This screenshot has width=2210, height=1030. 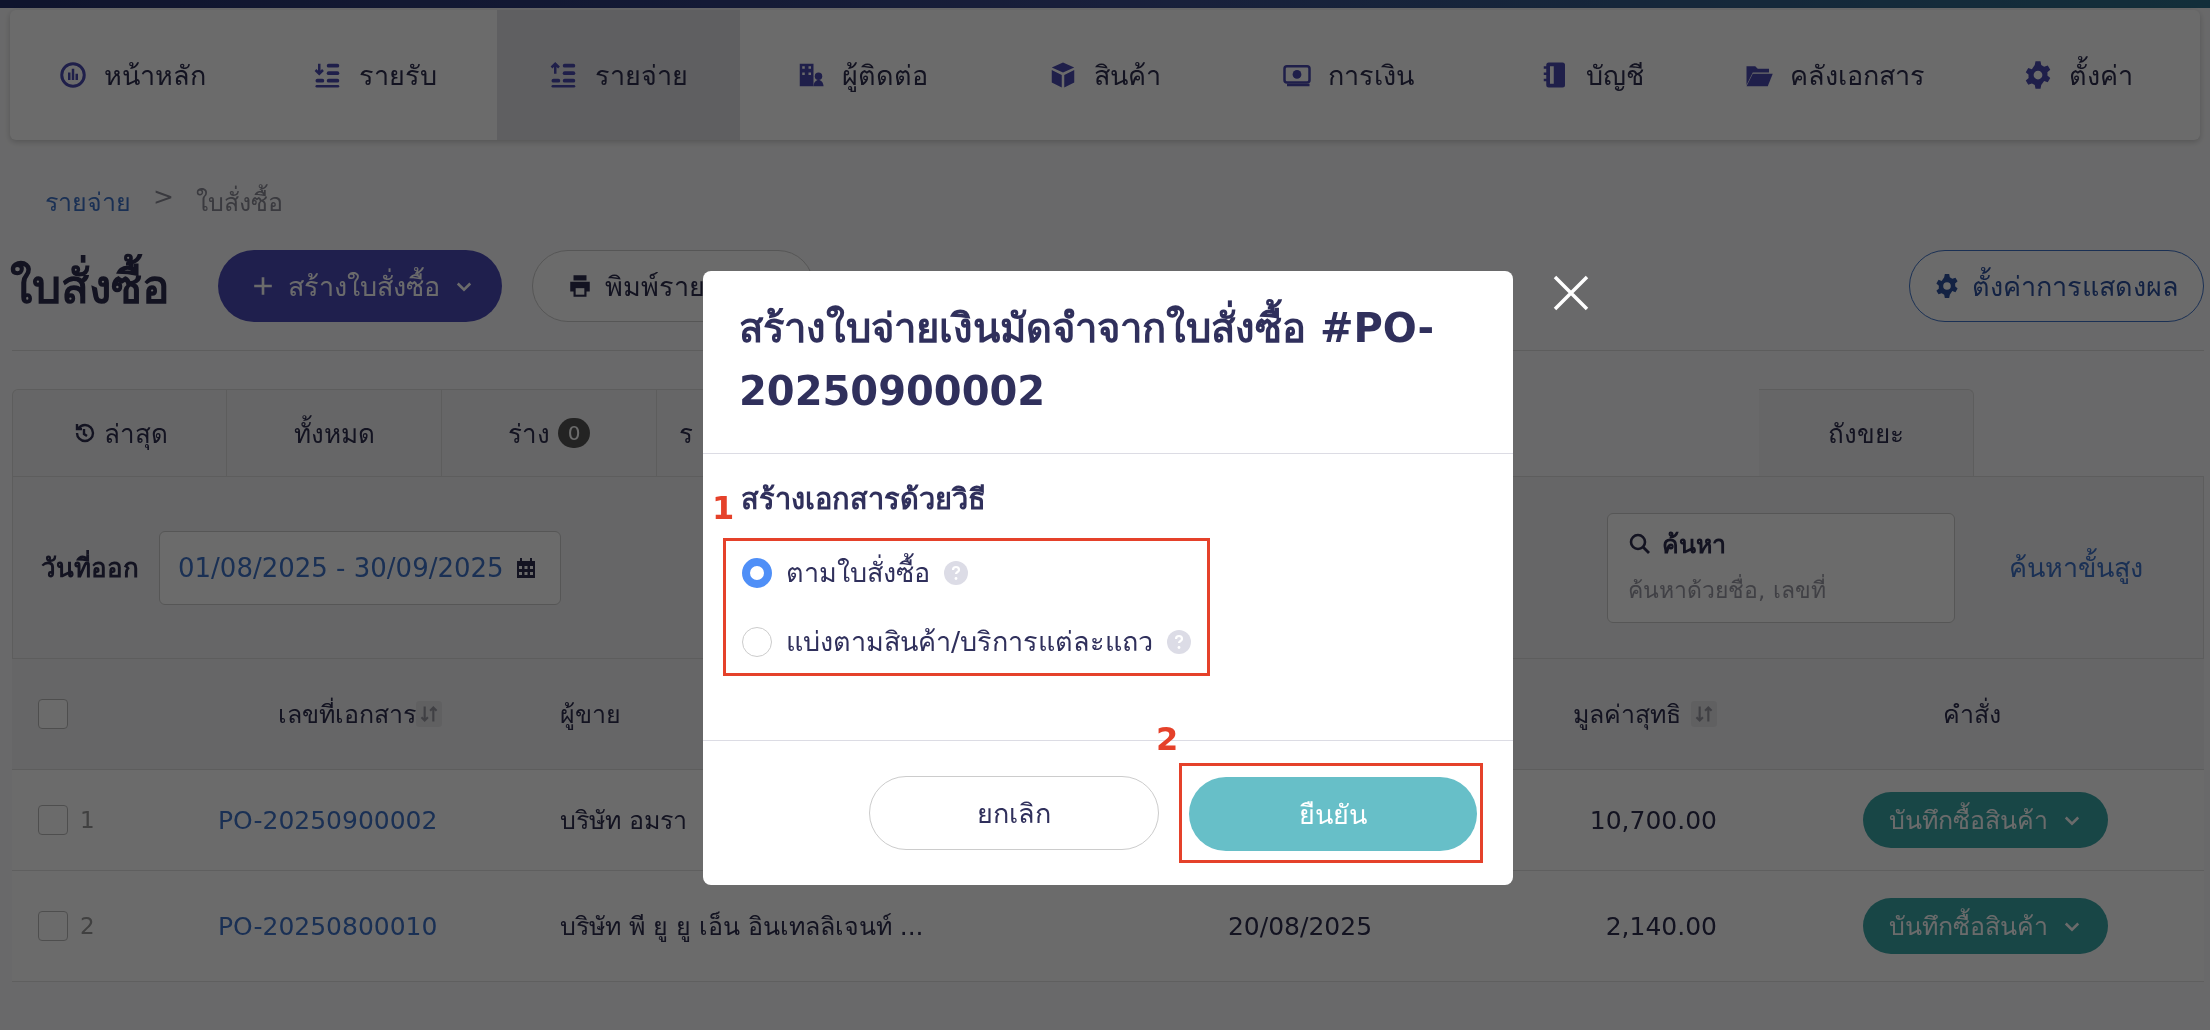 What do you see at coordinates (1571, 293) in the screenshot?
I see `close-icon` at bounding box center [1571, 293].